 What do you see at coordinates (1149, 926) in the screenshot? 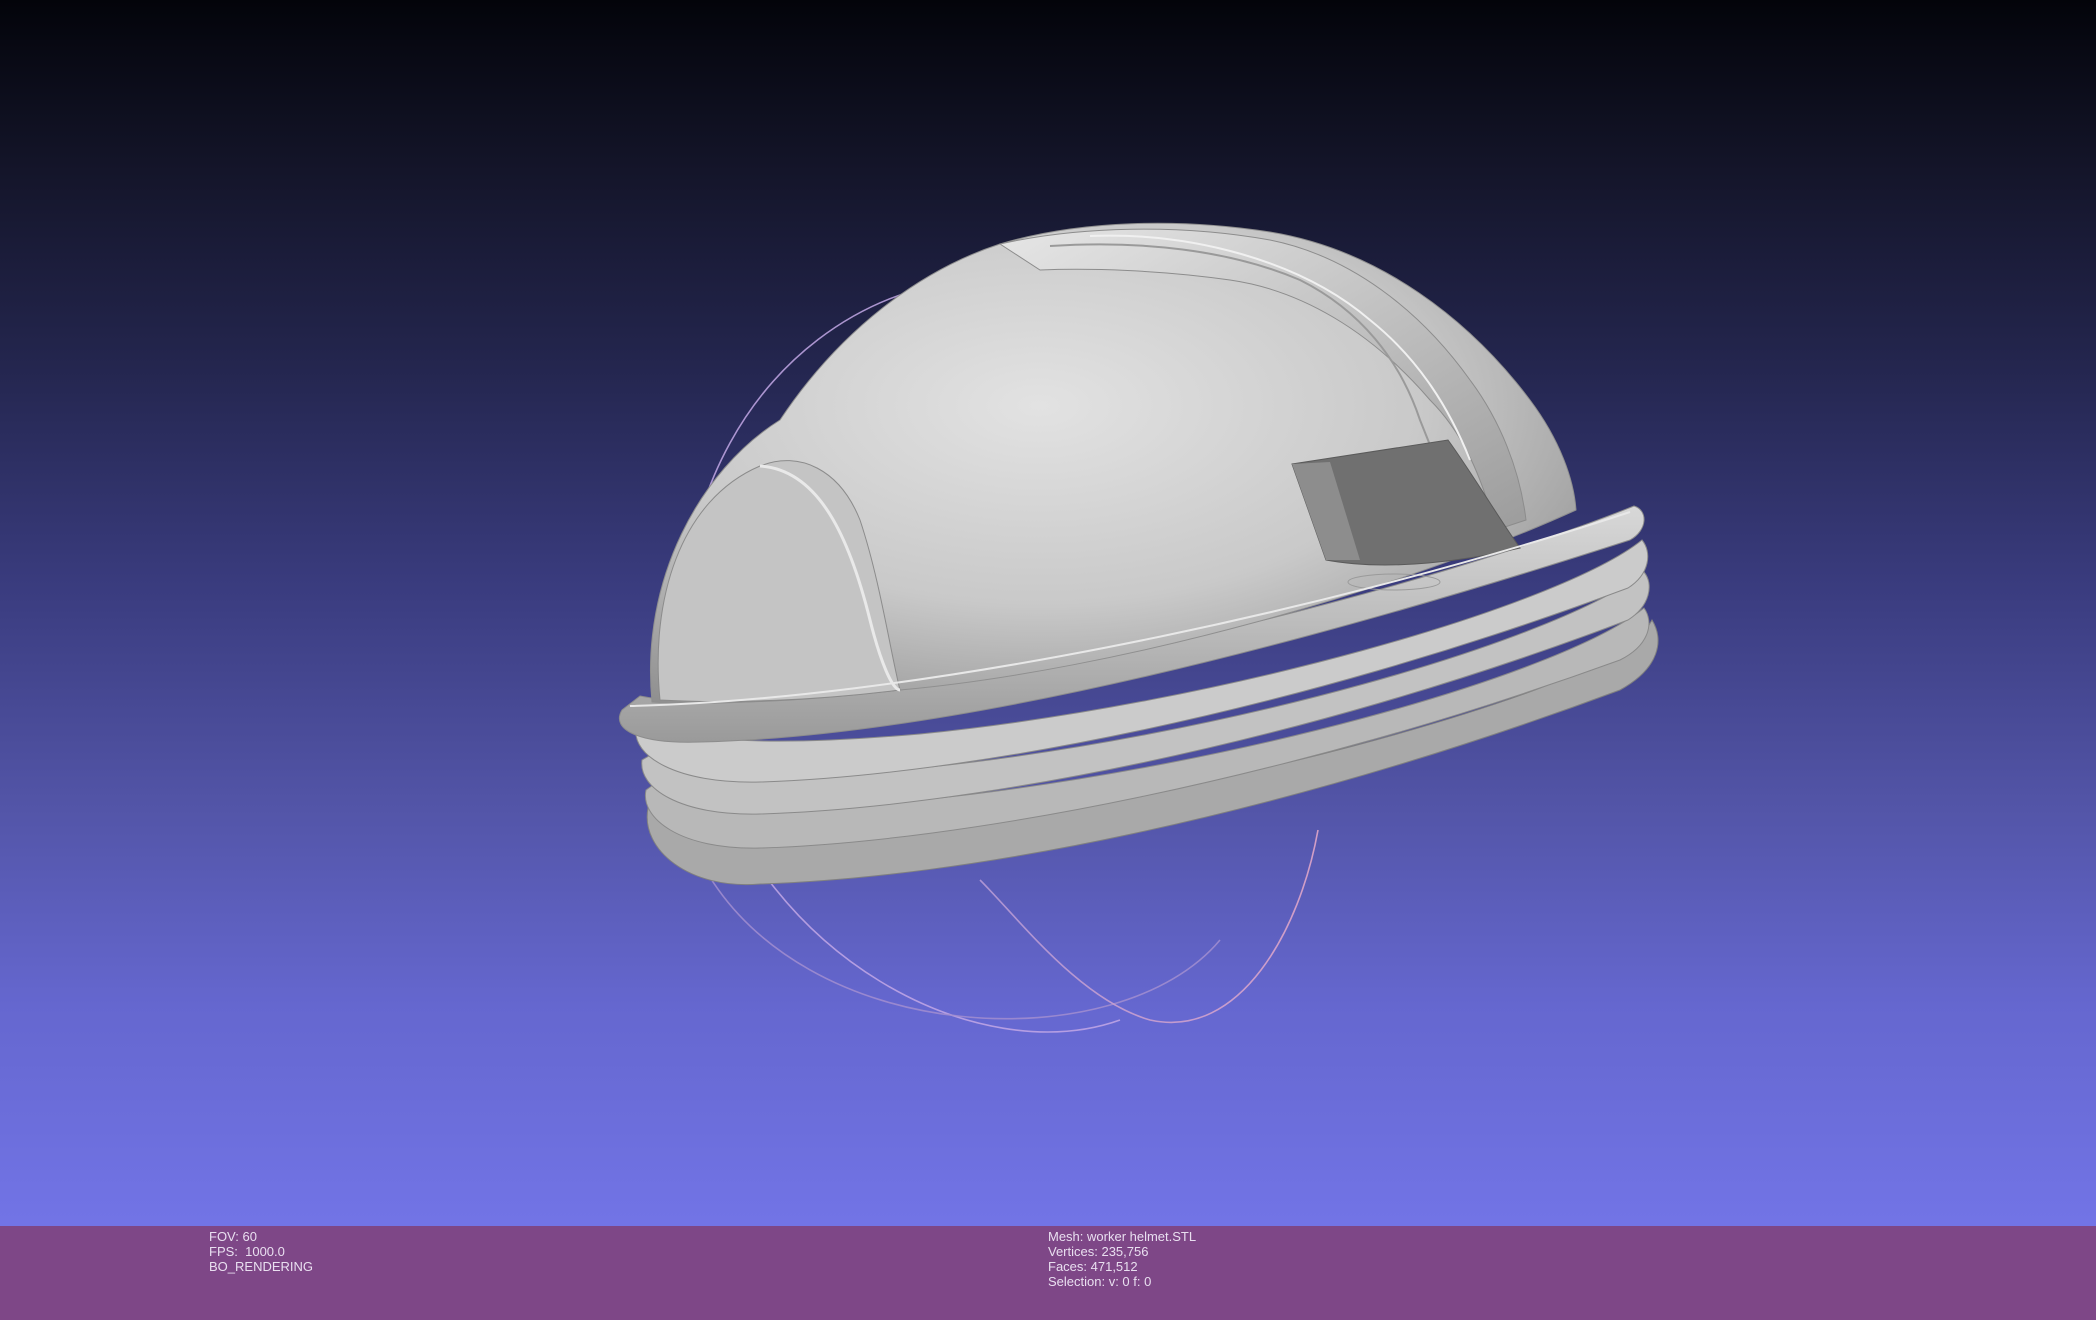
I see `trackball-ring-right` at bounding box center [1149, 926].